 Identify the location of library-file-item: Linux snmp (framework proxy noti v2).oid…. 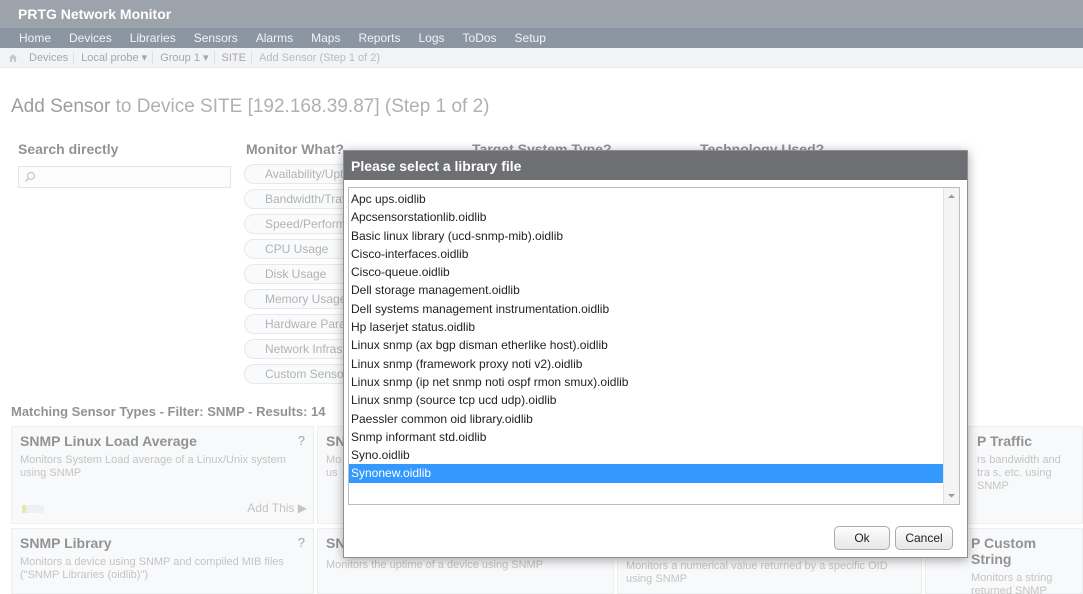
(647, 364).